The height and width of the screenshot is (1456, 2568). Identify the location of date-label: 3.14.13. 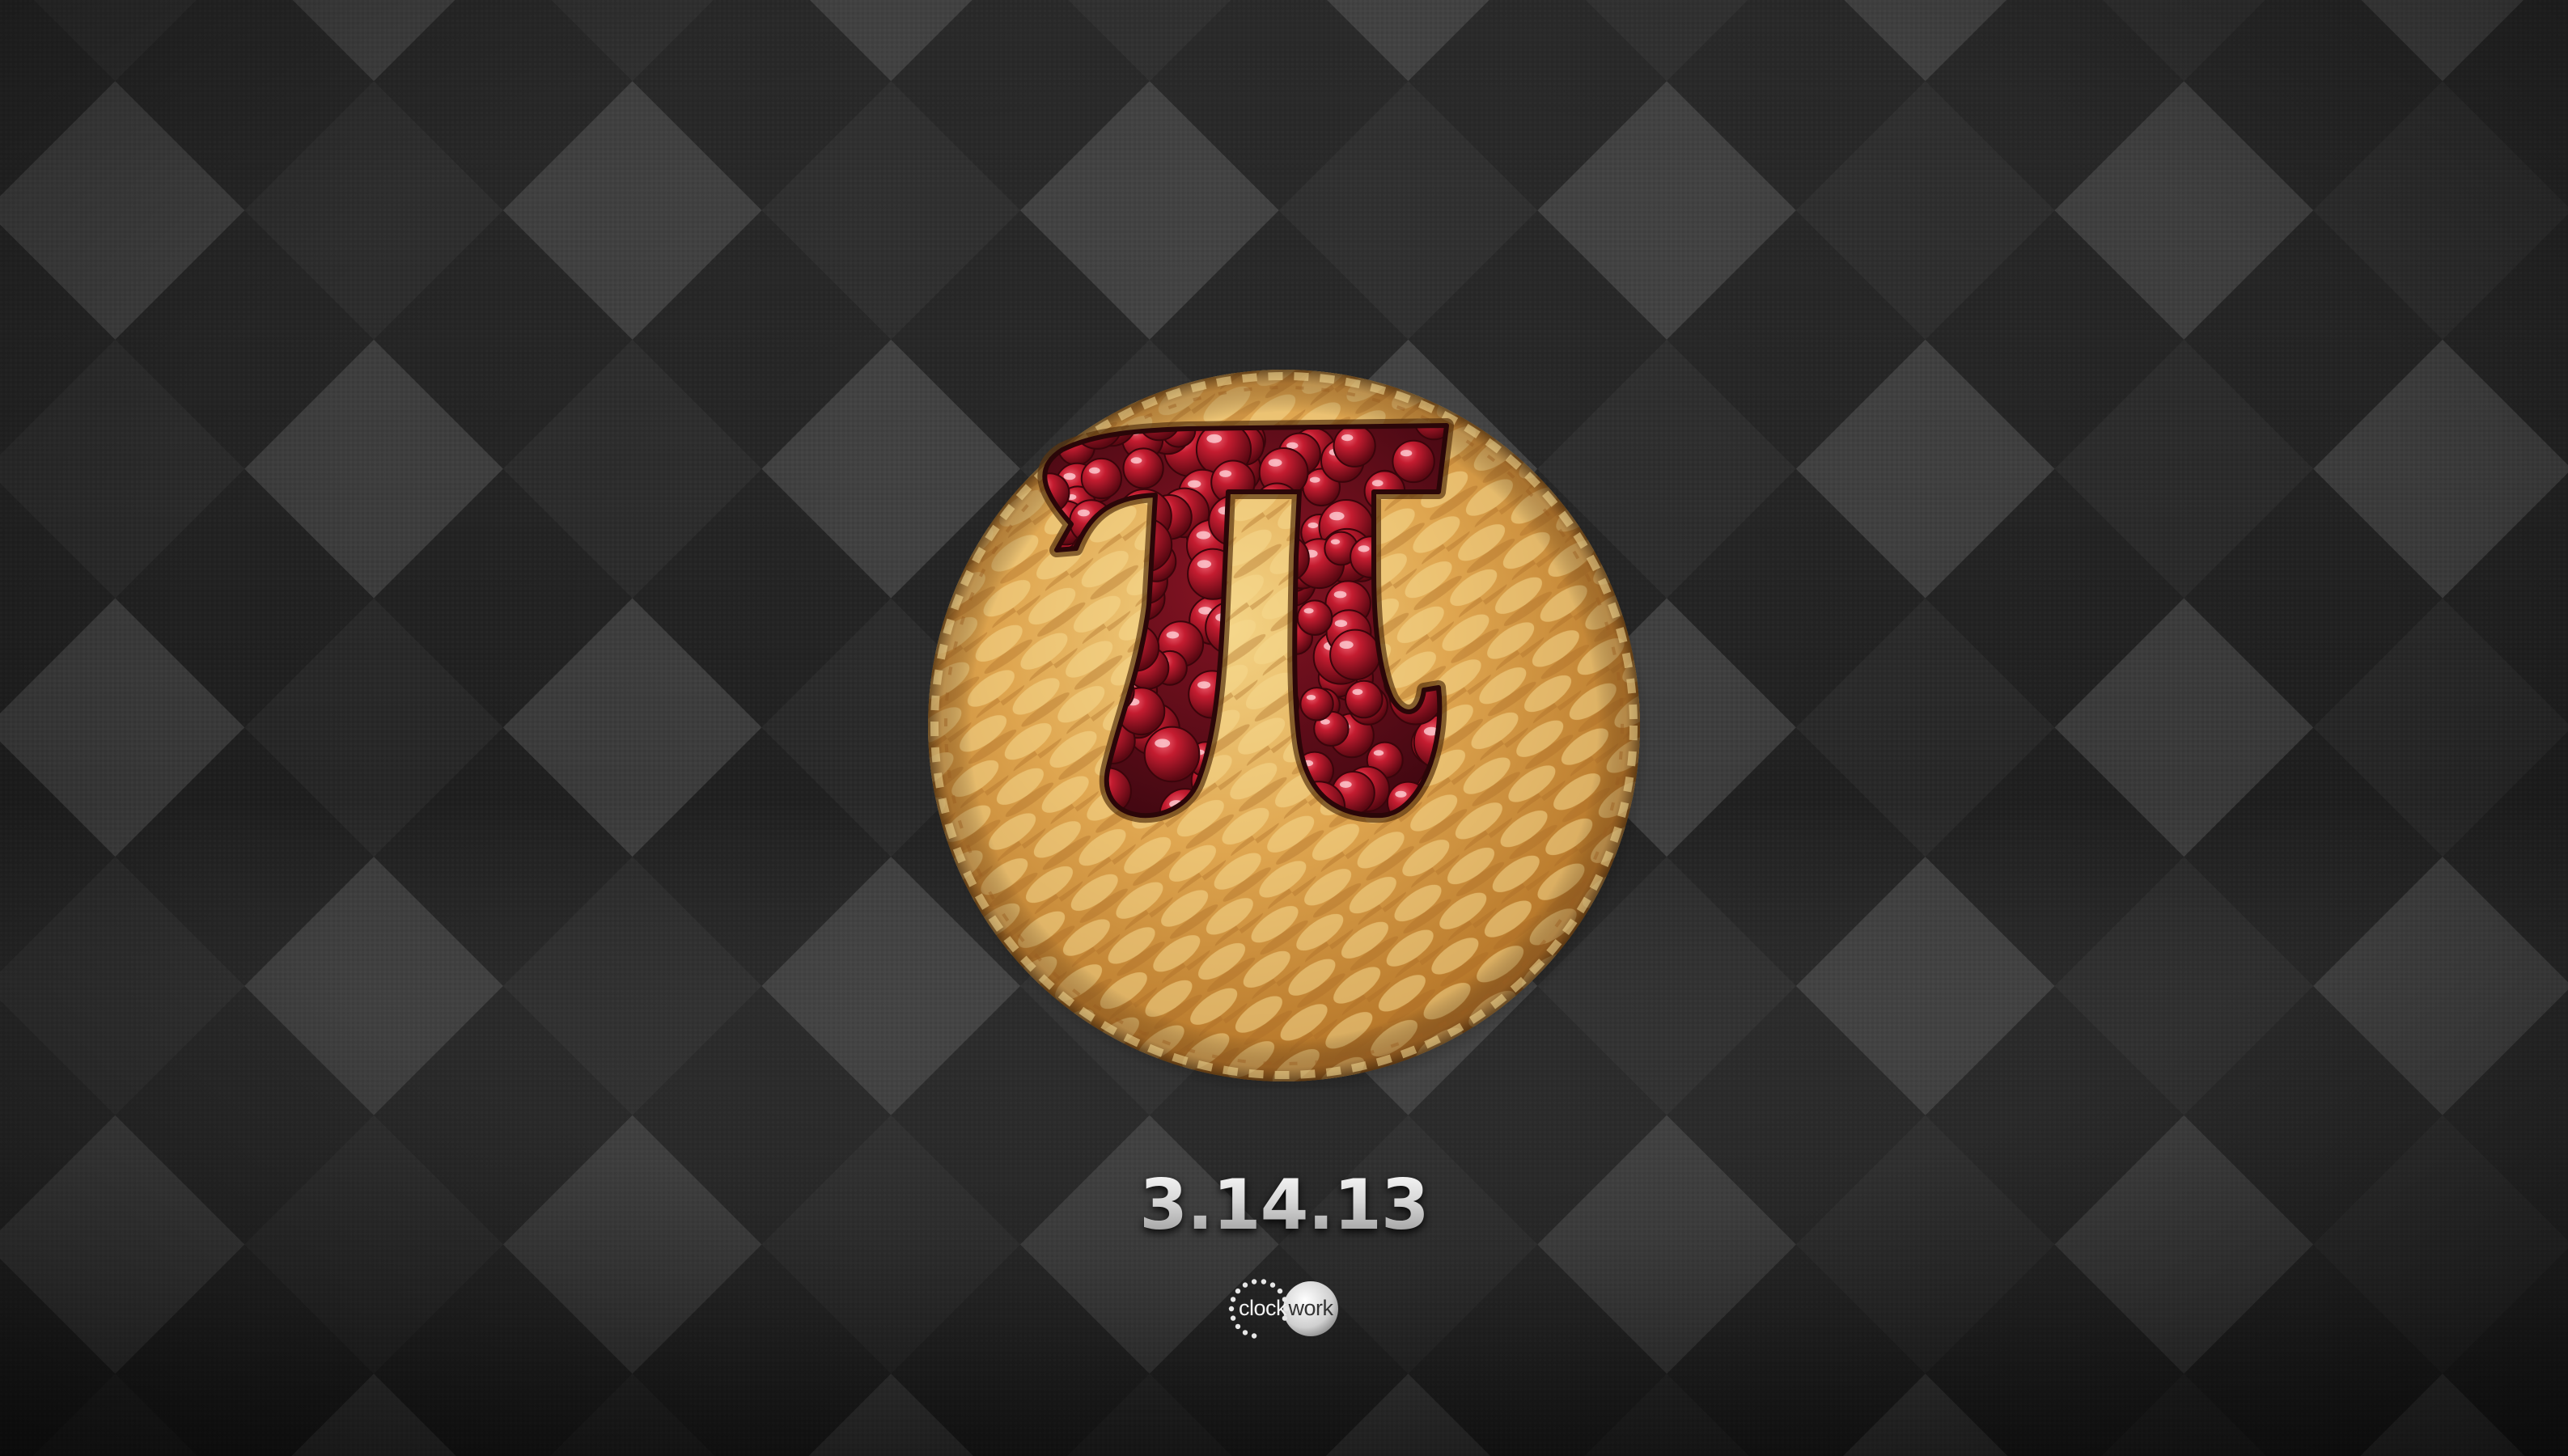
(1284, 1205).